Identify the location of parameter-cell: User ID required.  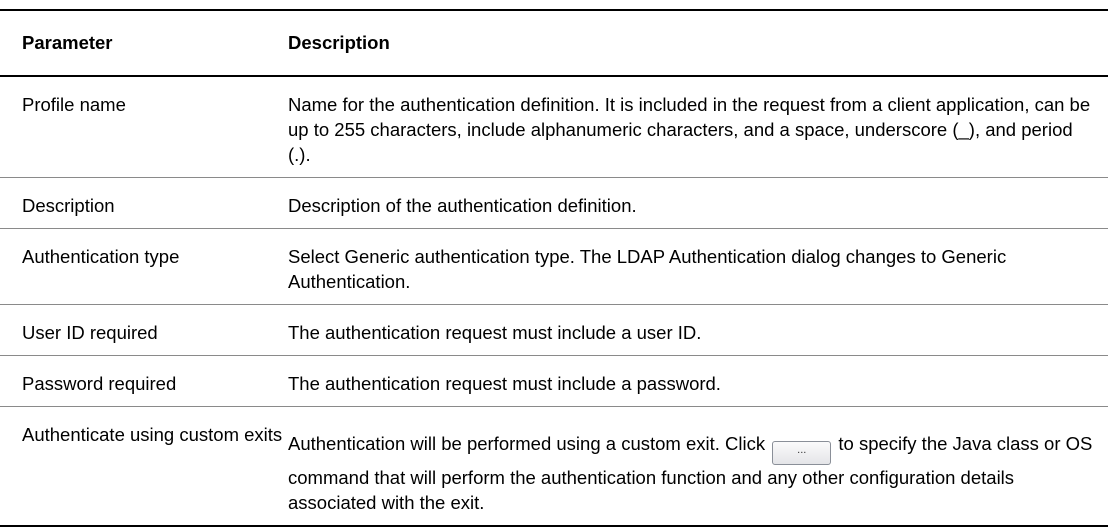
(144, 330).